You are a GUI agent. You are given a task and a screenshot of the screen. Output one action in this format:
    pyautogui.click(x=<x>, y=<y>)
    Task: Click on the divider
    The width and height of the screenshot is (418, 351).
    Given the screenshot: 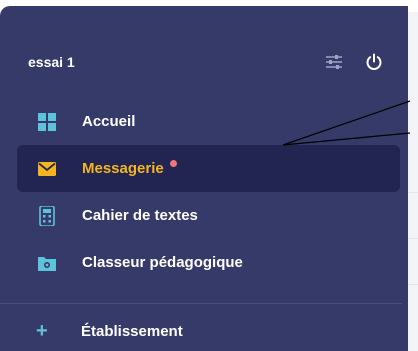 What is the action you would take?
    pyautogui.click(x=201, y=303)
    